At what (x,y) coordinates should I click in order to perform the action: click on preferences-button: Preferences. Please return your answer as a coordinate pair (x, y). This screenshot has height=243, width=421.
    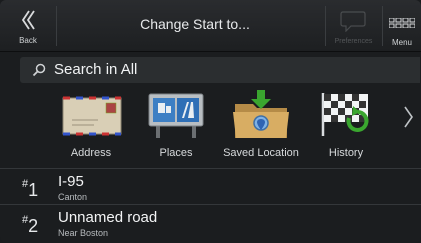
    Looking at the image, I should click on (353, 28).